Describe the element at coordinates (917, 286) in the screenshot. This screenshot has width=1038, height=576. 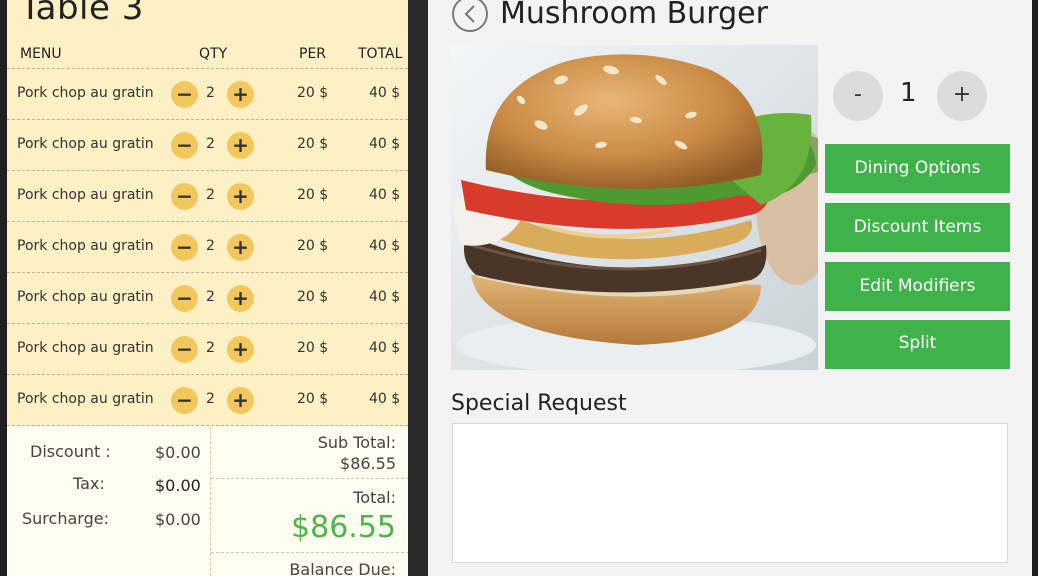
I see `edit-modifiers-button: Edit Modifiers` at that location.